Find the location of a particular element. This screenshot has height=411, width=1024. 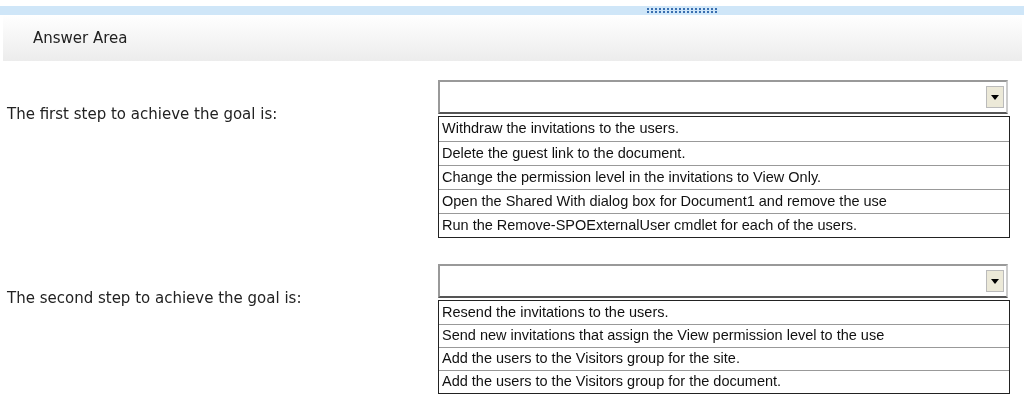

option-item: Add the users to the Visitors group for the document. is located at coordinates (724, 381).